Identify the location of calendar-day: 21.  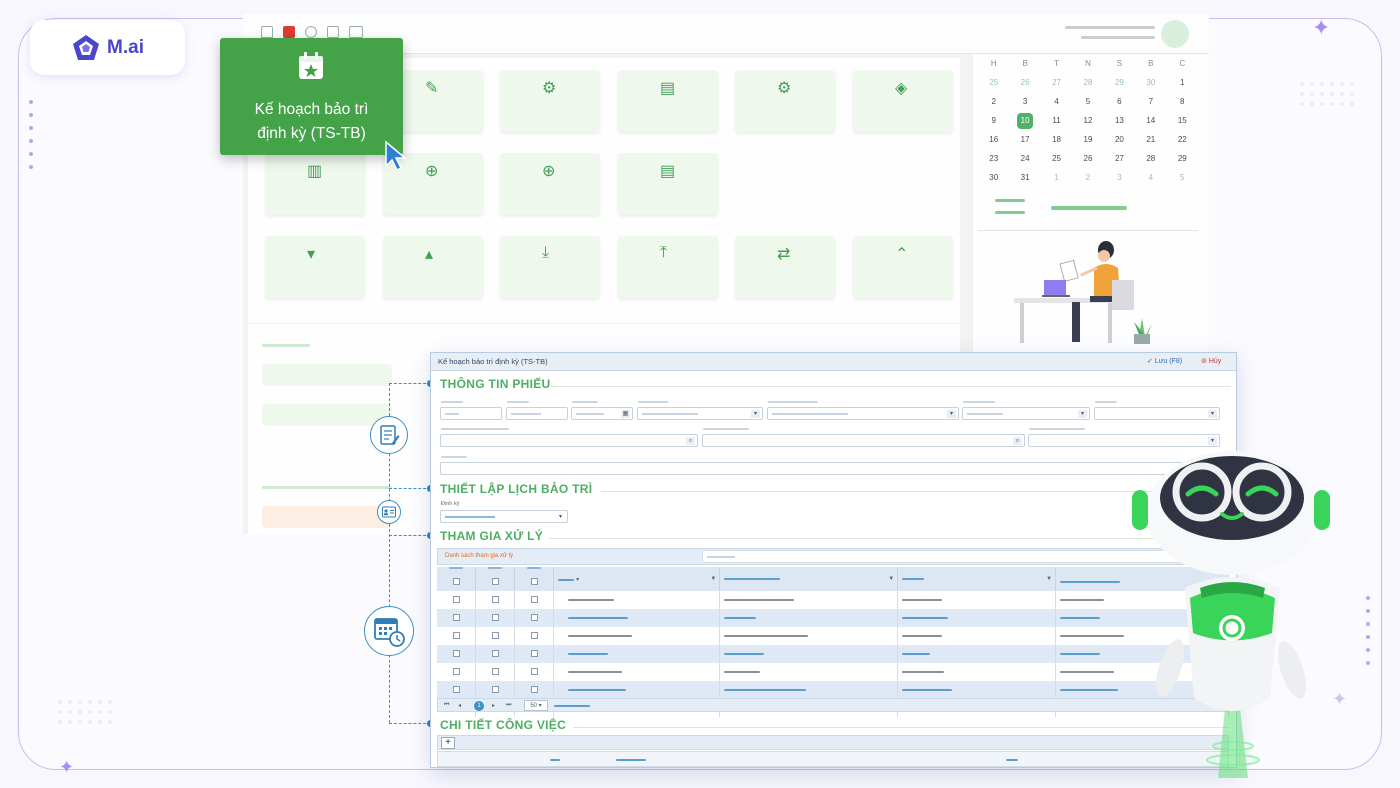
(1150, 139).